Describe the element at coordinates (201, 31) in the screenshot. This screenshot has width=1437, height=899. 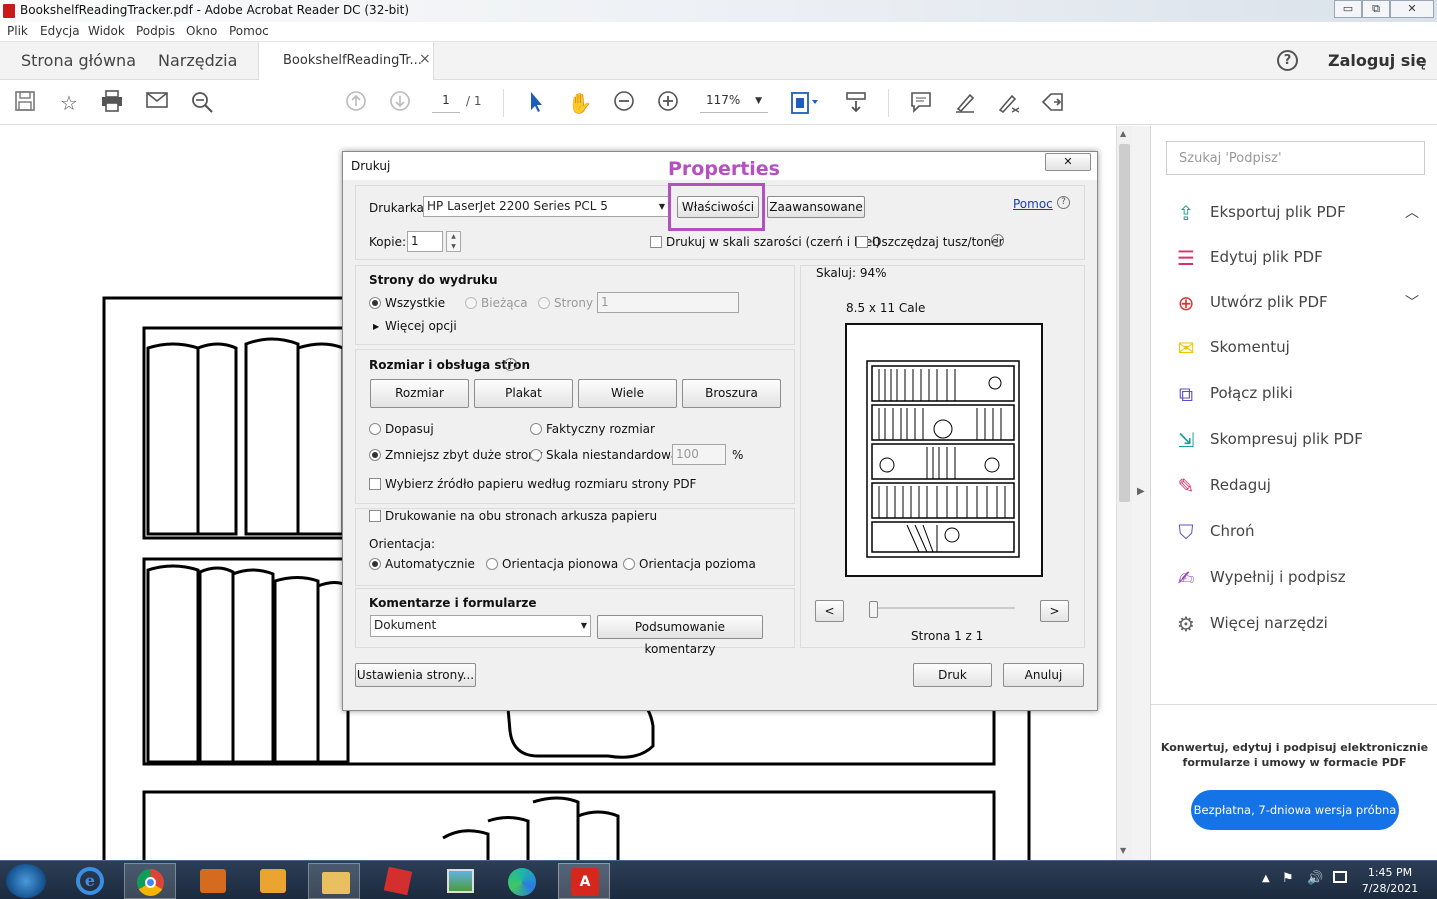
I see `menu-window: Okno` at that location.